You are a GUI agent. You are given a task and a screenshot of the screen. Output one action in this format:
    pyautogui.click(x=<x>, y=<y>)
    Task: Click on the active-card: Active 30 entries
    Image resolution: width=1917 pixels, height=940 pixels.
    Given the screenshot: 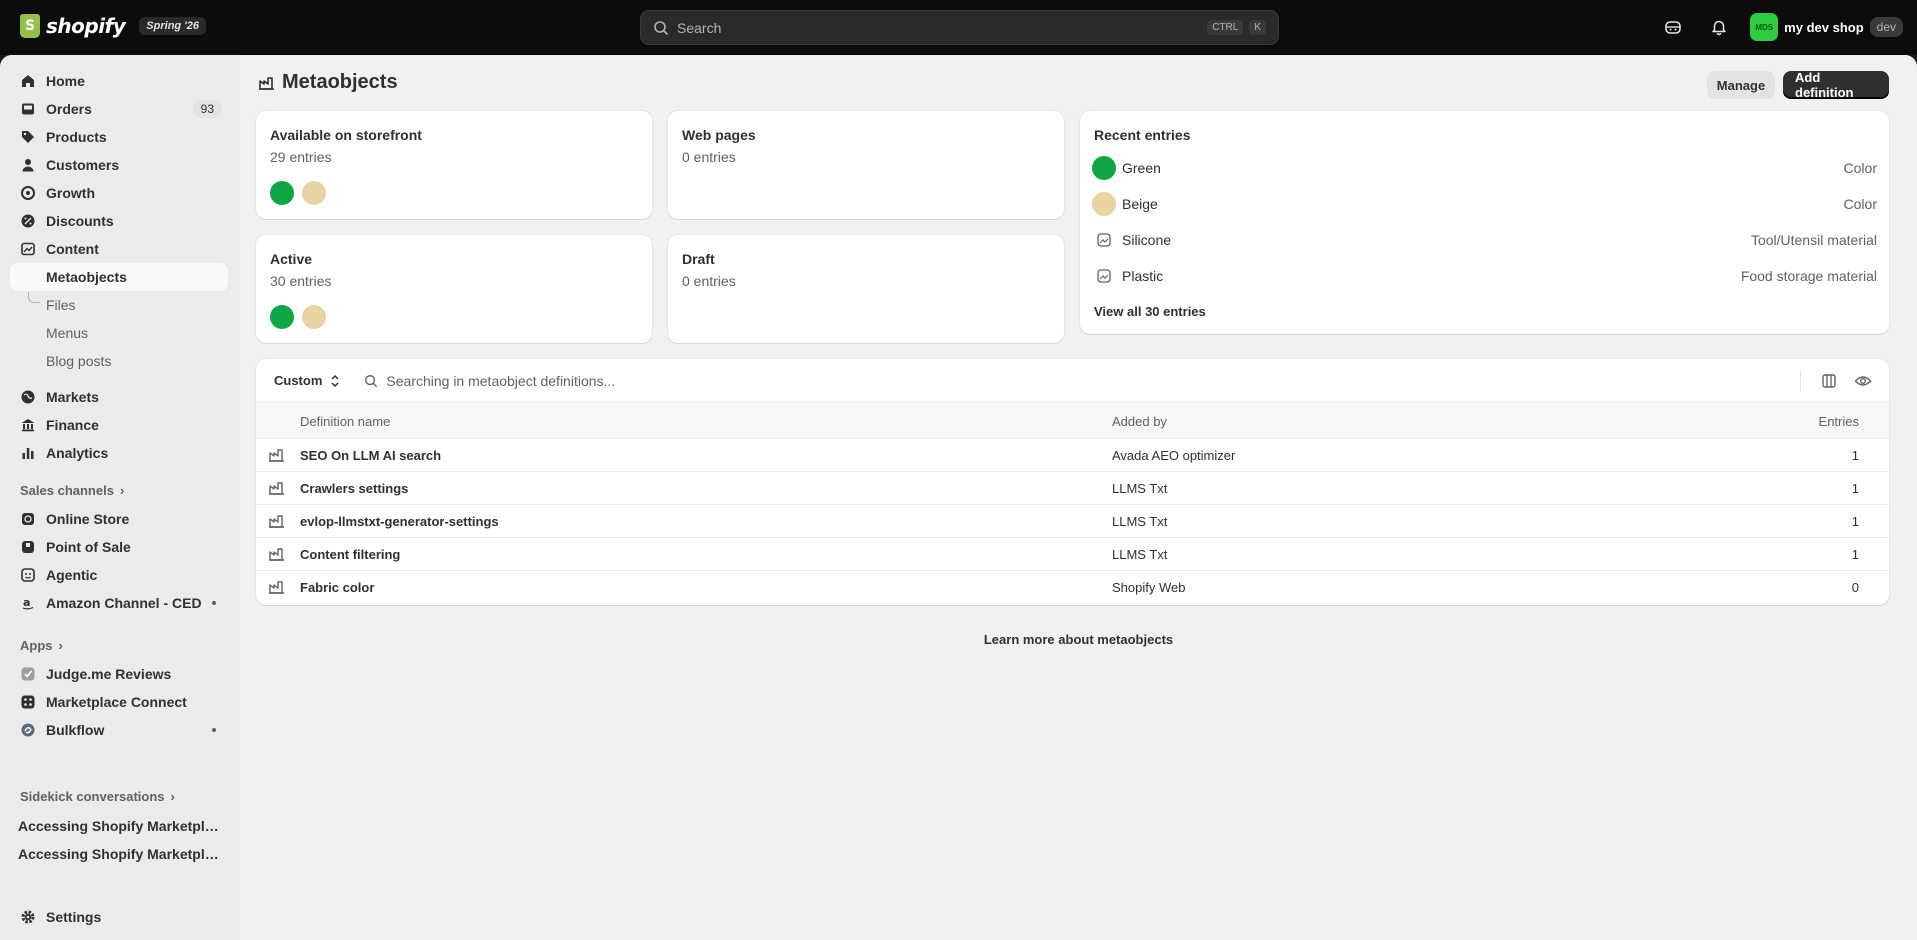 What is the action you would take?
    pyautogui.click(x=454, y=289)
    